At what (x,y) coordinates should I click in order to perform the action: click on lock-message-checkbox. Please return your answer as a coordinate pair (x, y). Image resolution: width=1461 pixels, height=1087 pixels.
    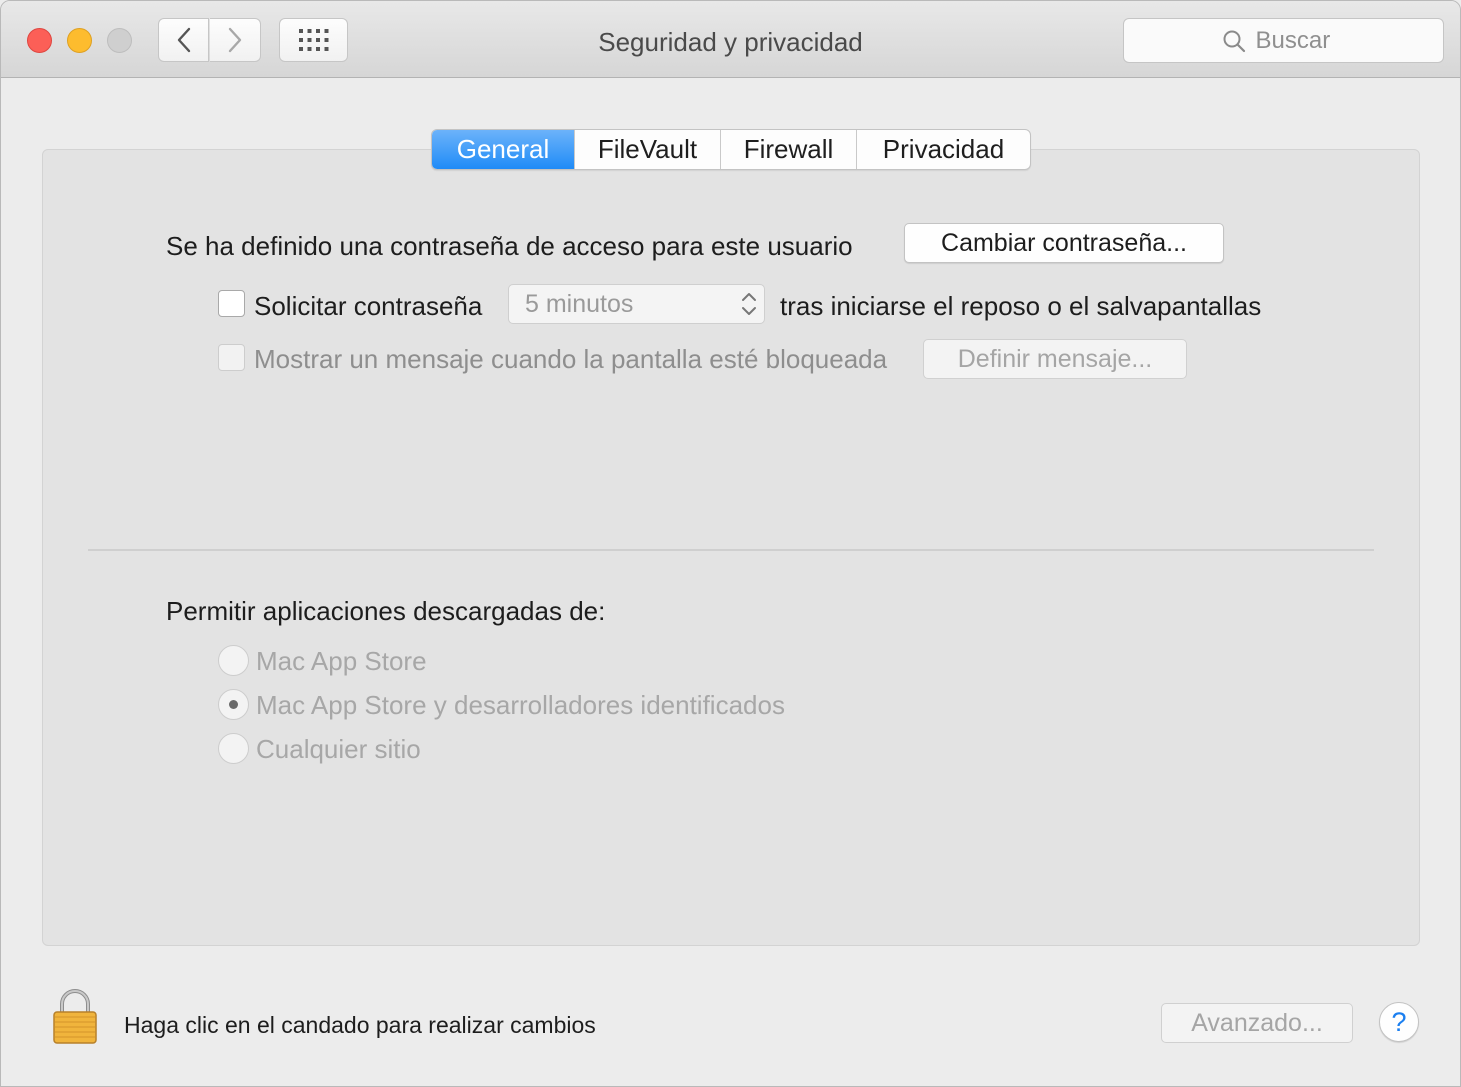
    Looking at the image, I should click on (231, 357).